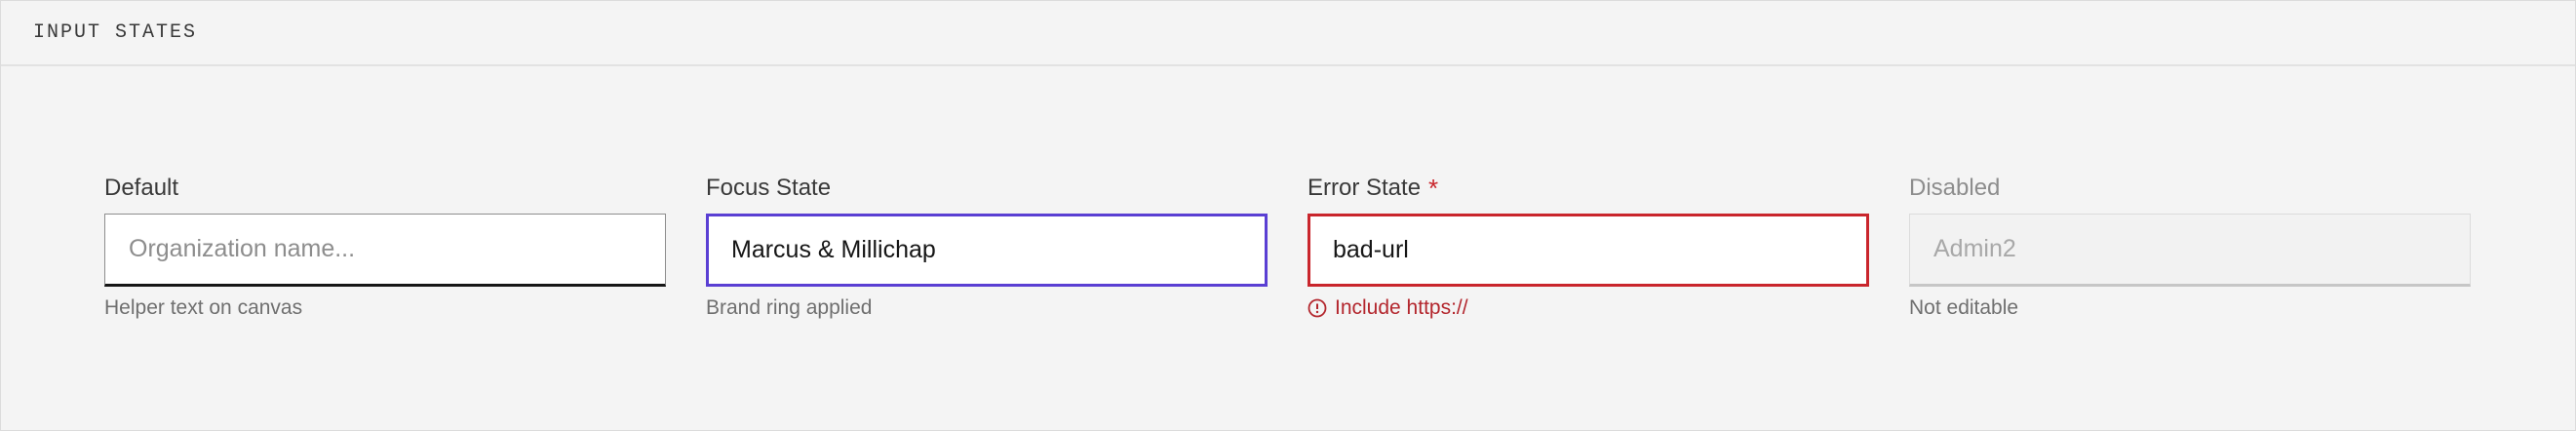 This screenshot has height=431, width=2576. What do you see at coordinates (1365, 188) in the screenshot?
I see `error-label-text: Error State` at bounding box center [1365, 188].